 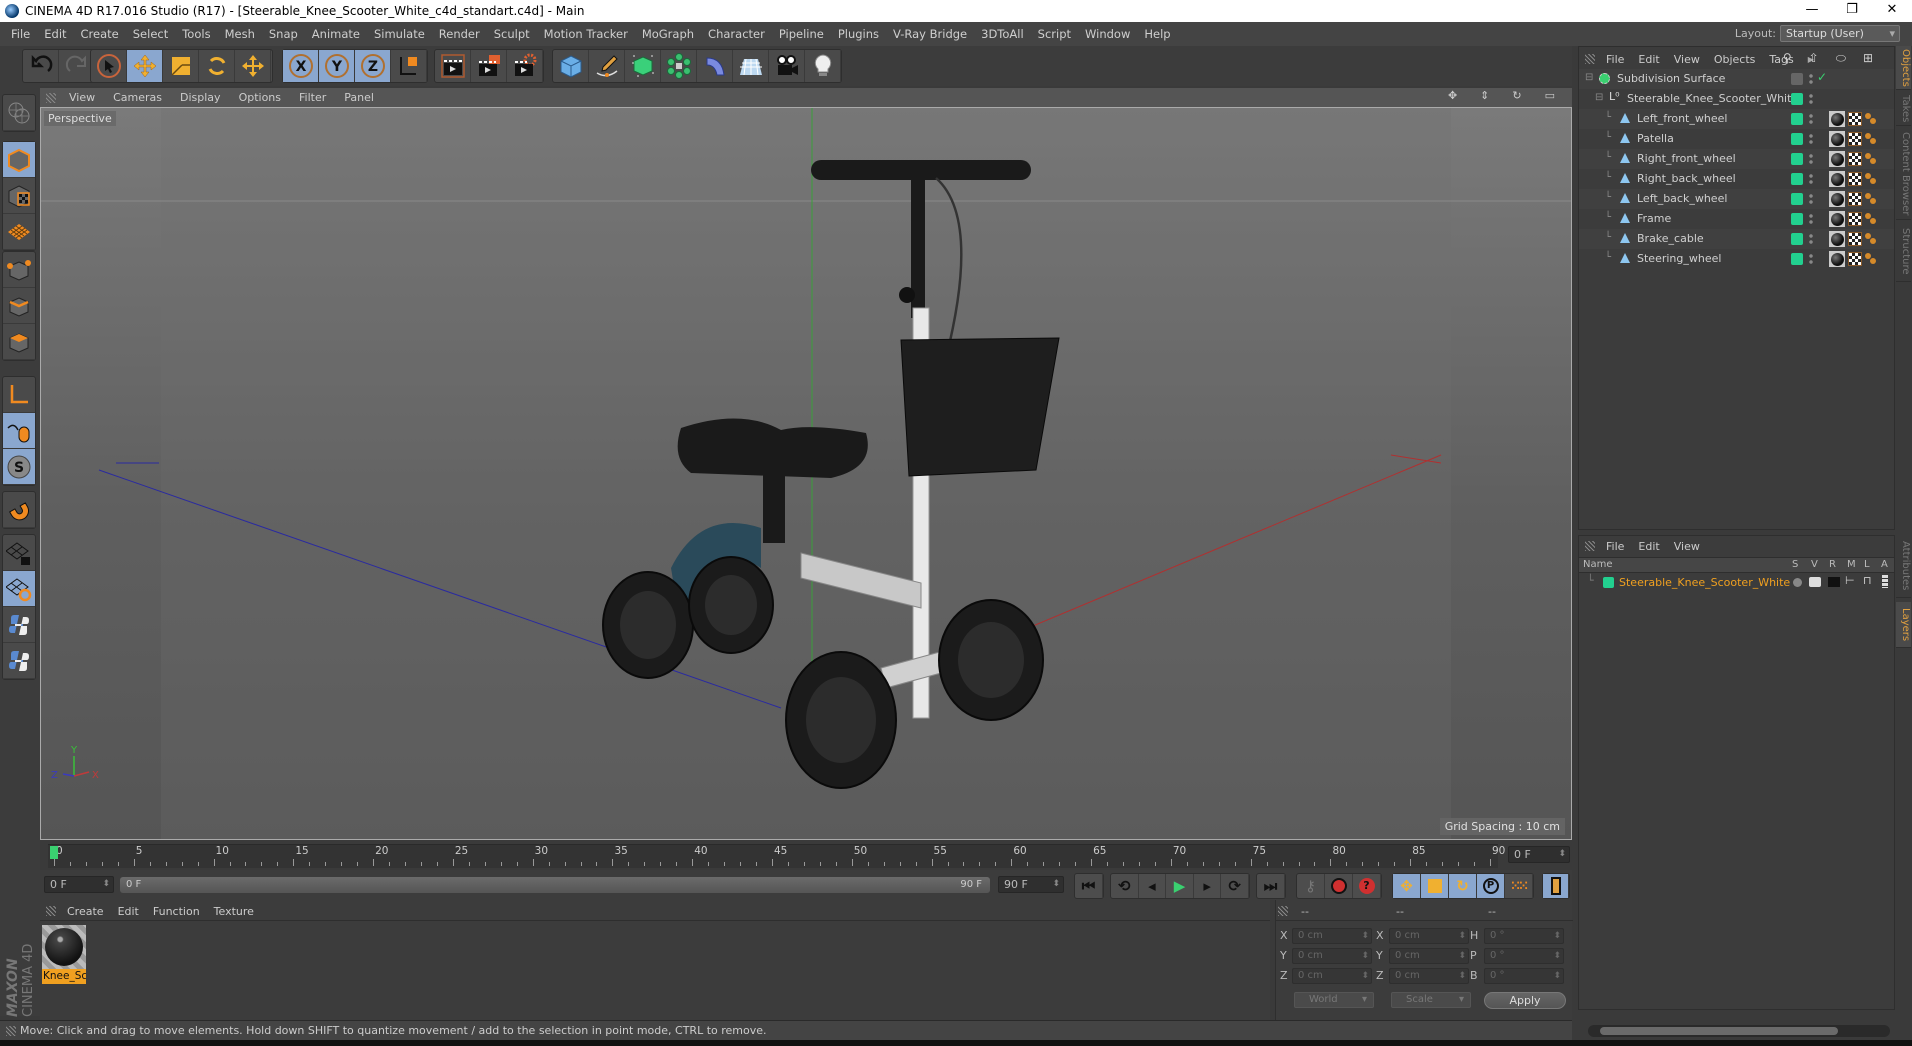 I want to click on object-name: Left_front_wheel, so click(x=1682, y=118).